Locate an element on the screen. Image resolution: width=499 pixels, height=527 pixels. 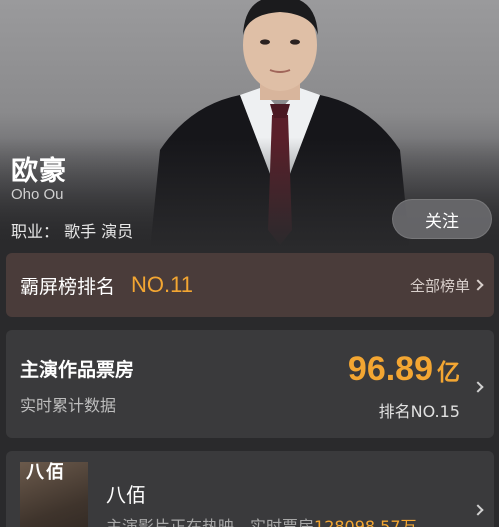
film-description-text: 主演影片正在热映，实时票房 is located at coordinates (210, 522).